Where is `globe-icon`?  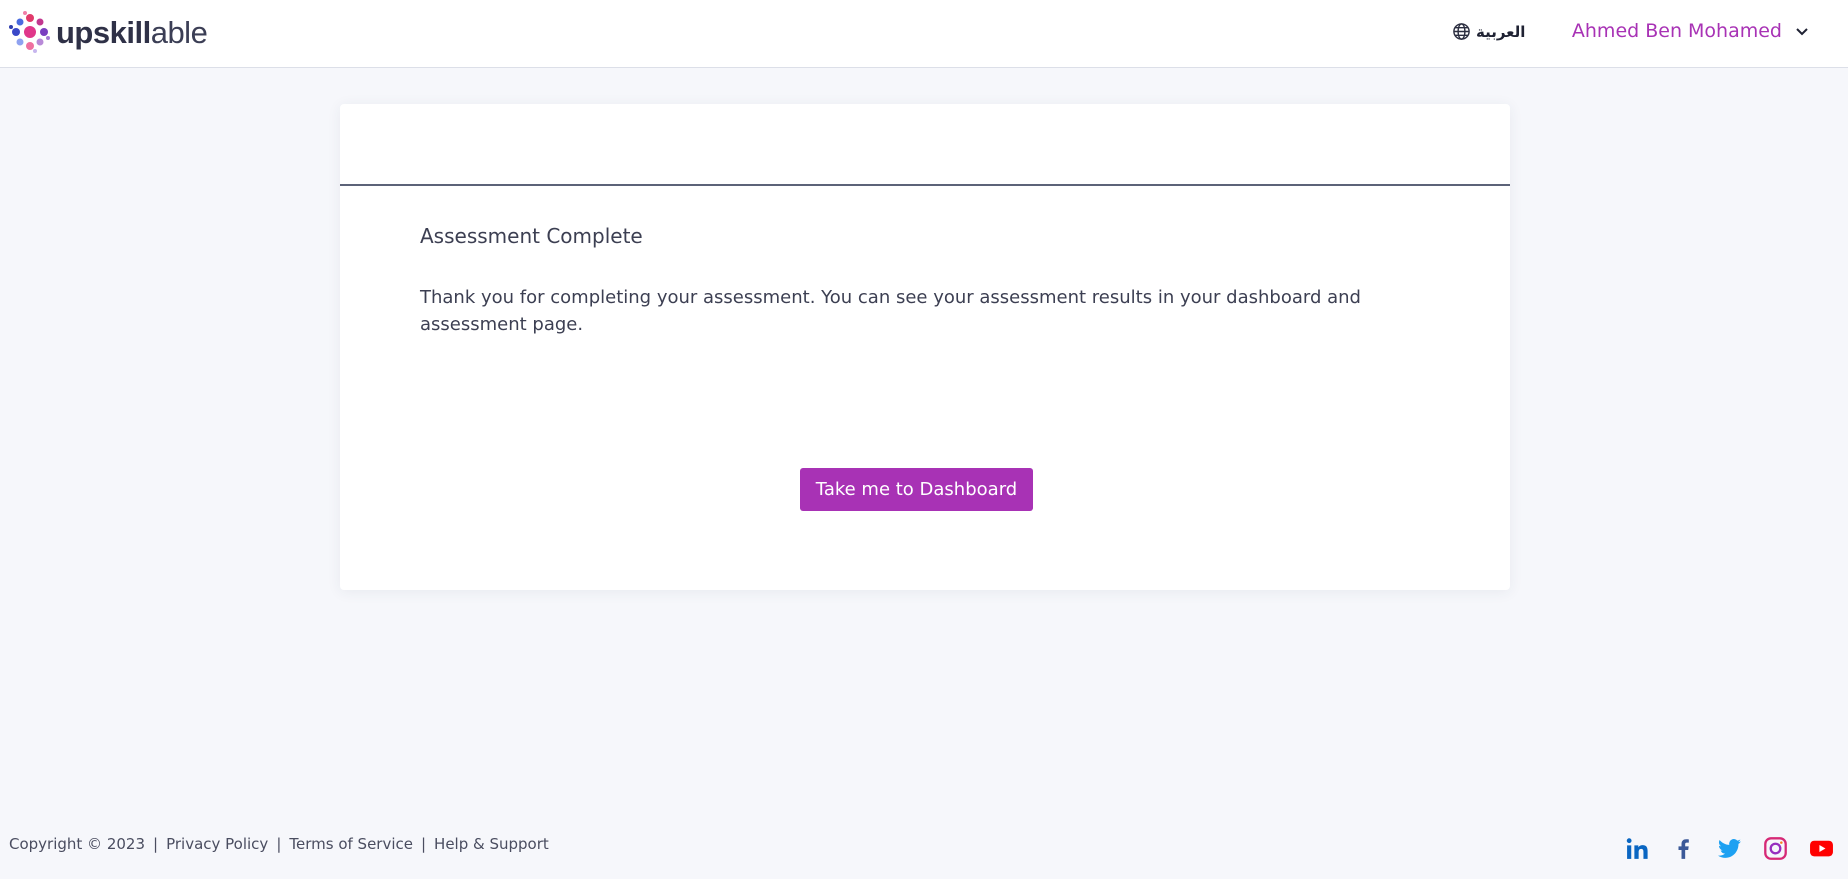
globe-icon is located at coordinates (1461, 31).